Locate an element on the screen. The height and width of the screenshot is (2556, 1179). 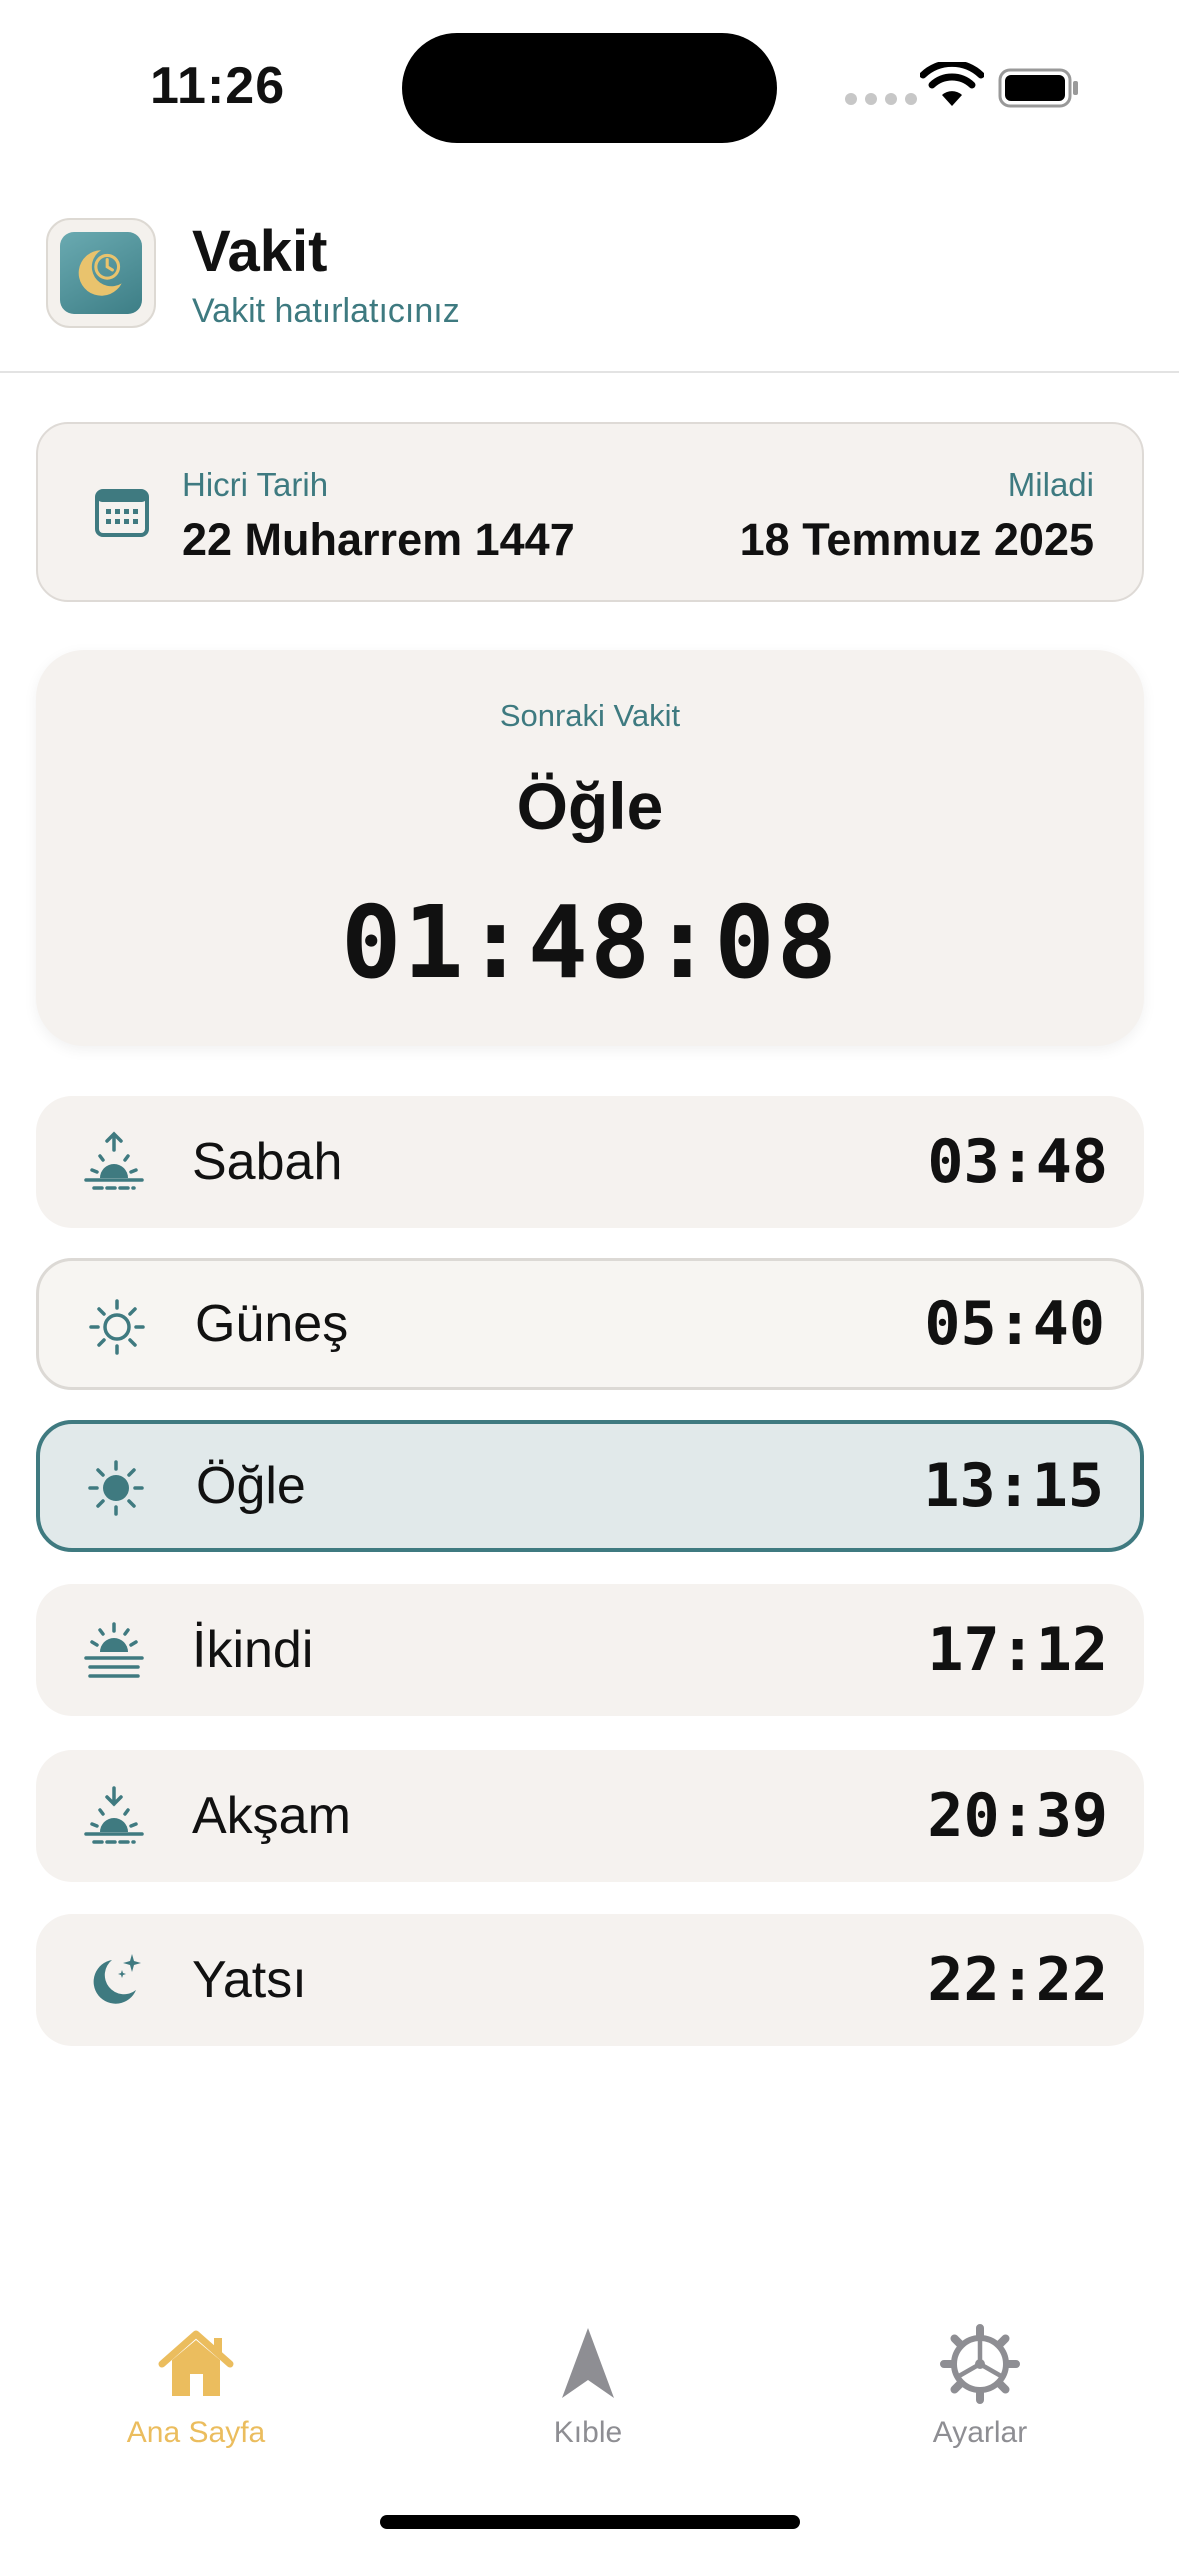
status-bar: 11:26 is located at coordinates (589, 85).